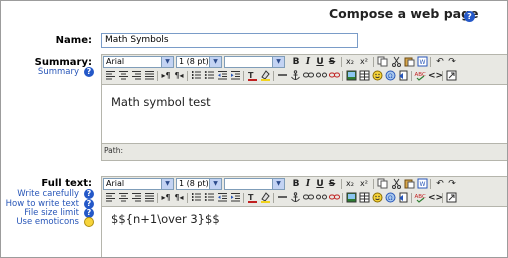 This screenshot has height=258, width=508. Describe the element at coordinates (199, 184) in the screenshot. I see `fulltext-font-size-select: 1 (8 pt) ▼` at that location.